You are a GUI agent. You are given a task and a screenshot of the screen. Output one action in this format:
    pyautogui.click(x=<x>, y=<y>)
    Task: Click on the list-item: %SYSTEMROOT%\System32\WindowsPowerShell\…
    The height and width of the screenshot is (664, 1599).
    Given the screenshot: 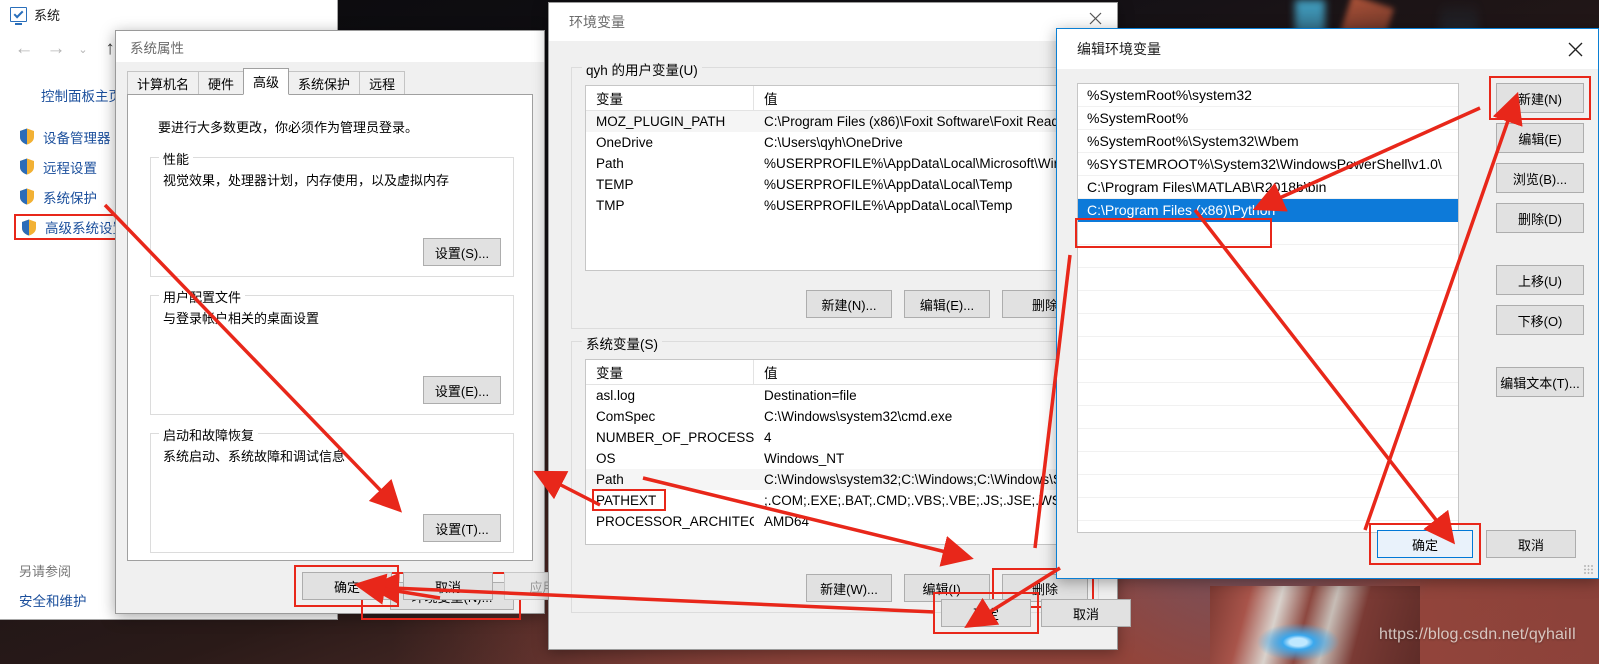 What is the action you would take?
    pyautogui.click(x=1268, y=164)
    